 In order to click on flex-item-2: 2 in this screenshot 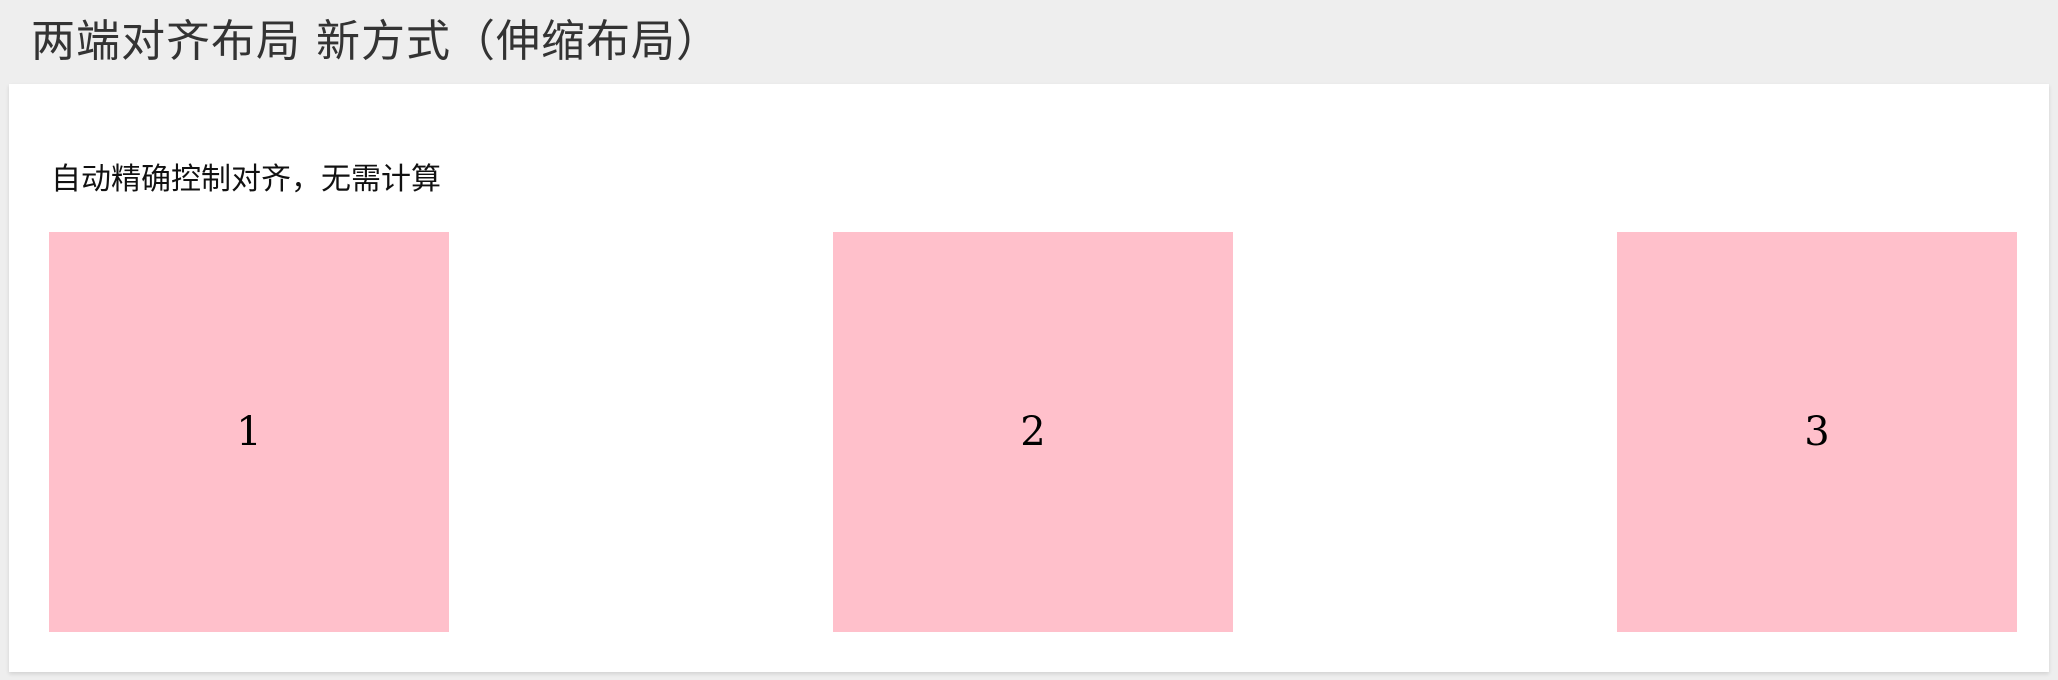, I will do `click(1033, 432)`.